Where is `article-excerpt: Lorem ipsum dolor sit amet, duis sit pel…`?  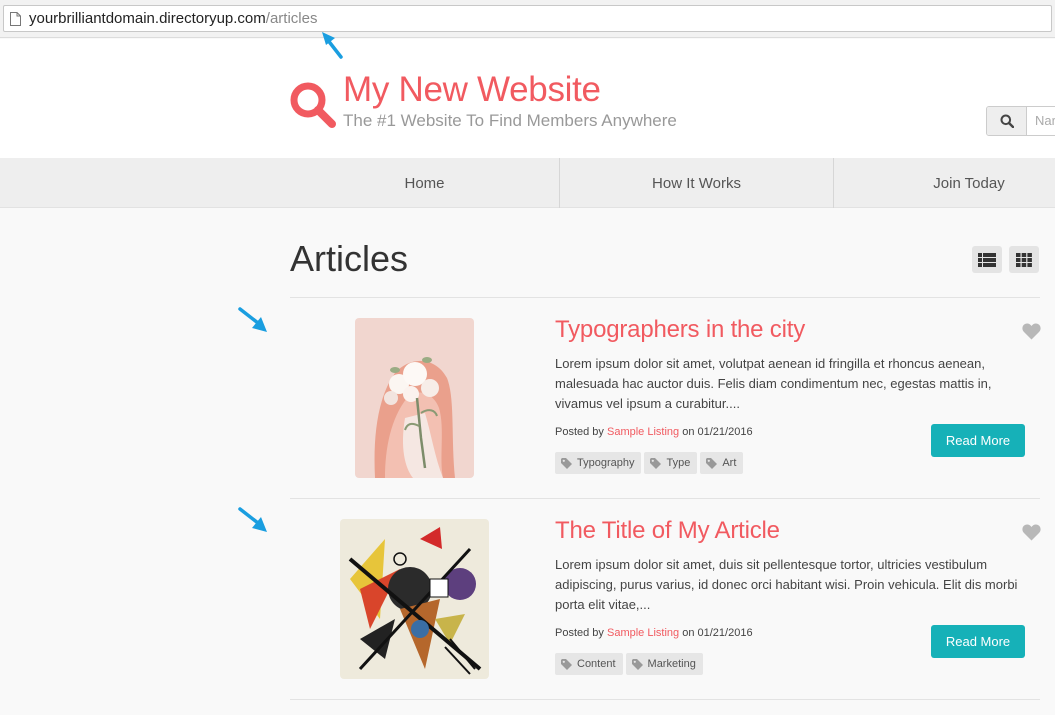 article-excerpt: Lorem ipsum dolor sit amet, duis sit pel… is located at coordinates (786, 584).